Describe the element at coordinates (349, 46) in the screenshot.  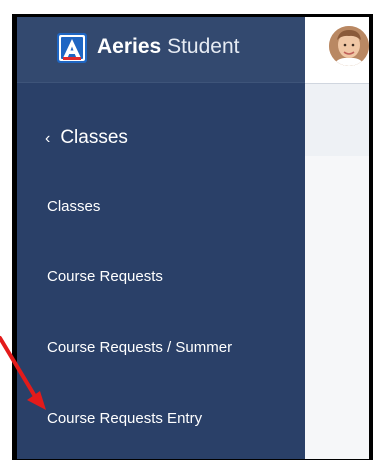
I see `user-avatar` at that location.